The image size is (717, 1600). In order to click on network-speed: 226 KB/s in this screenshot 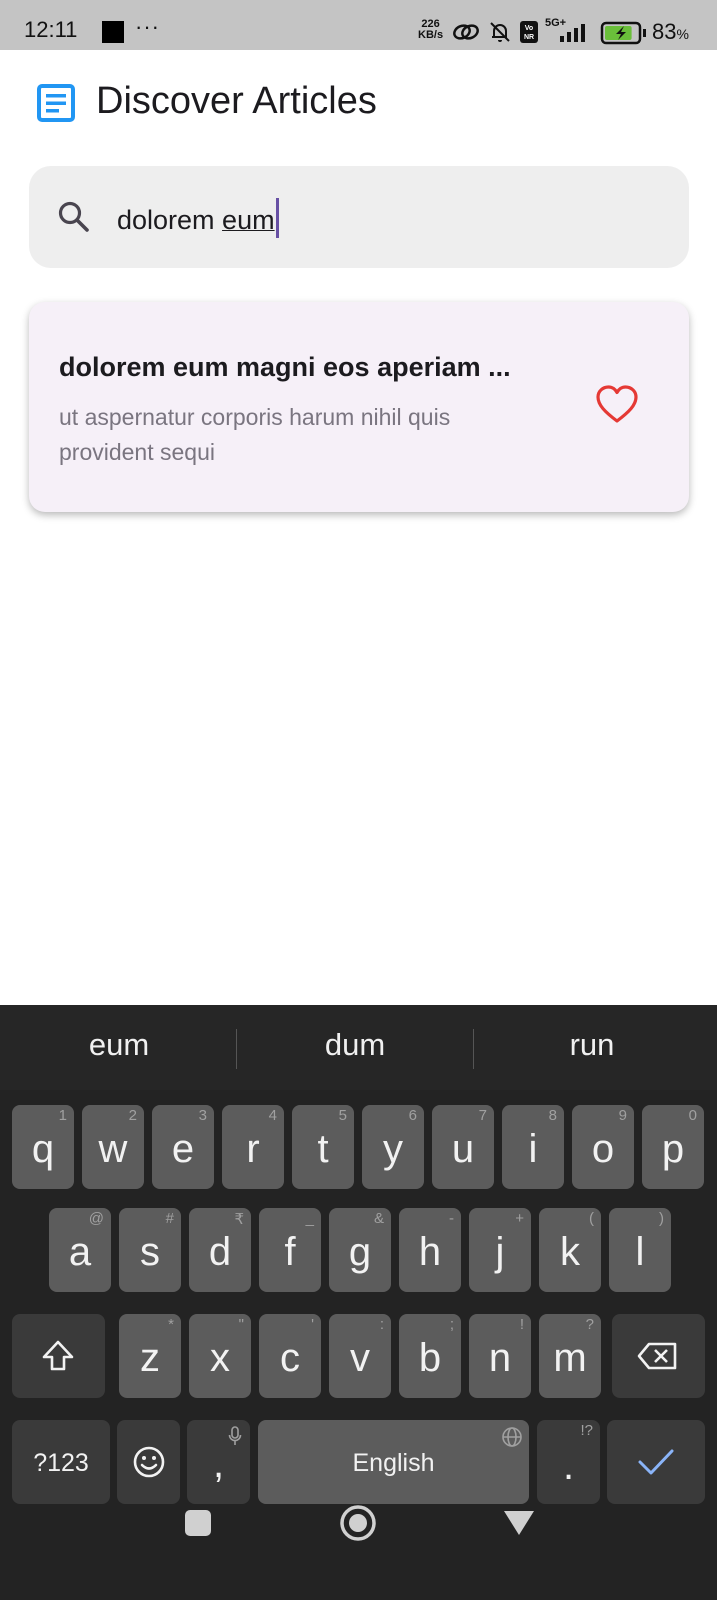, I will do `click(430, 30)`.